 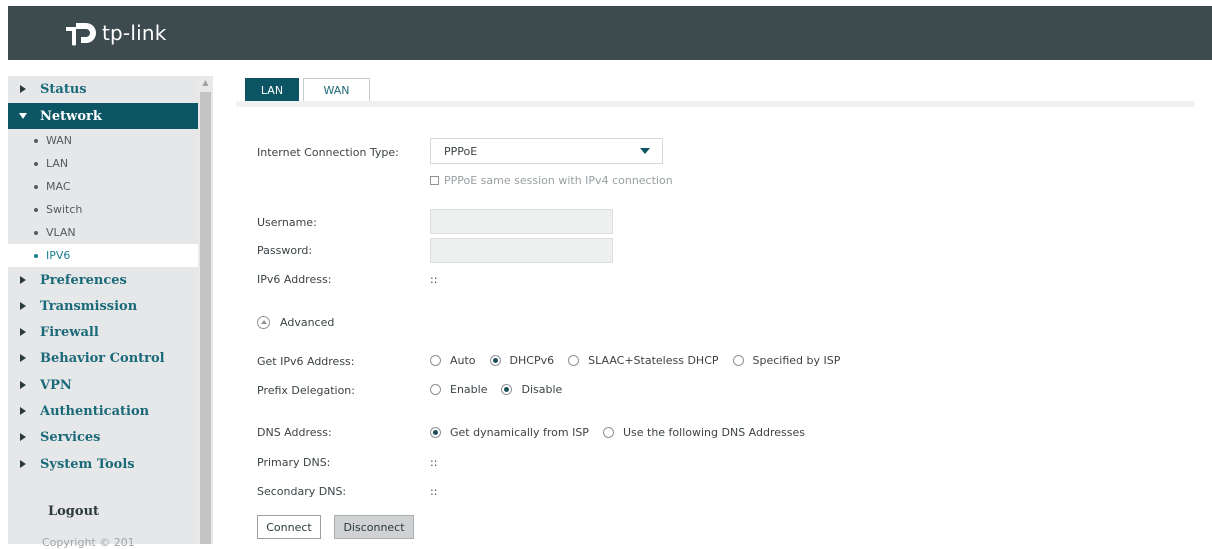 I want to click on radio-label: Get dynamically from ISP, so click(x=519, y=432).